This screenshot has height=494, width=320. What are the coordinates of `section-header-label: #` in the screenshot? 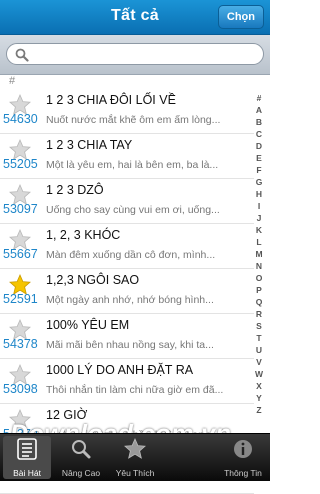 It's located at (12, 81).